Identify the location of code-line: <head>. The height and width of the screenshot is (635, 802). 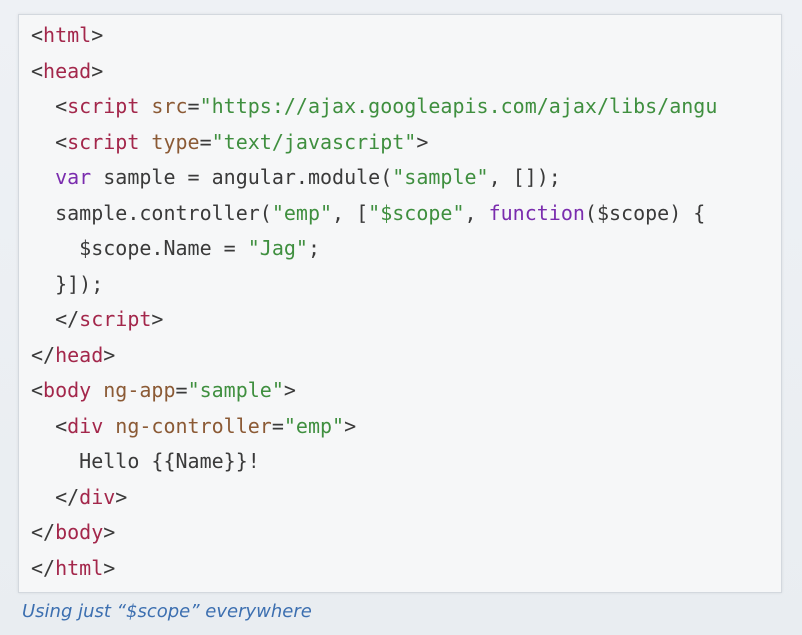
(67, 71).